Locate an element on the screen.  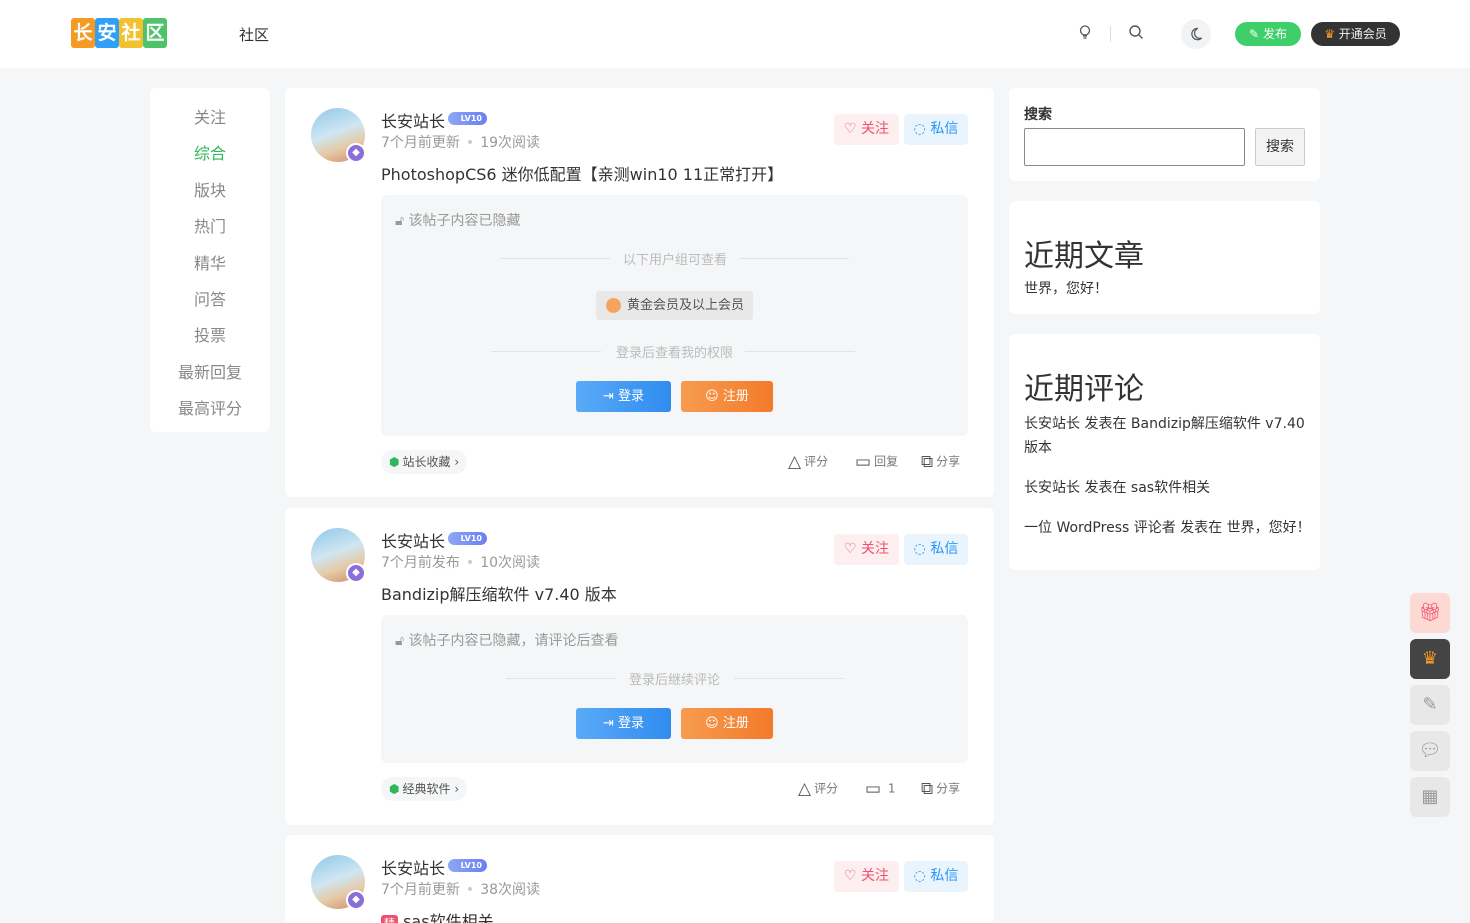
search-button: 搜索 is located at coordinates (1280, 147).